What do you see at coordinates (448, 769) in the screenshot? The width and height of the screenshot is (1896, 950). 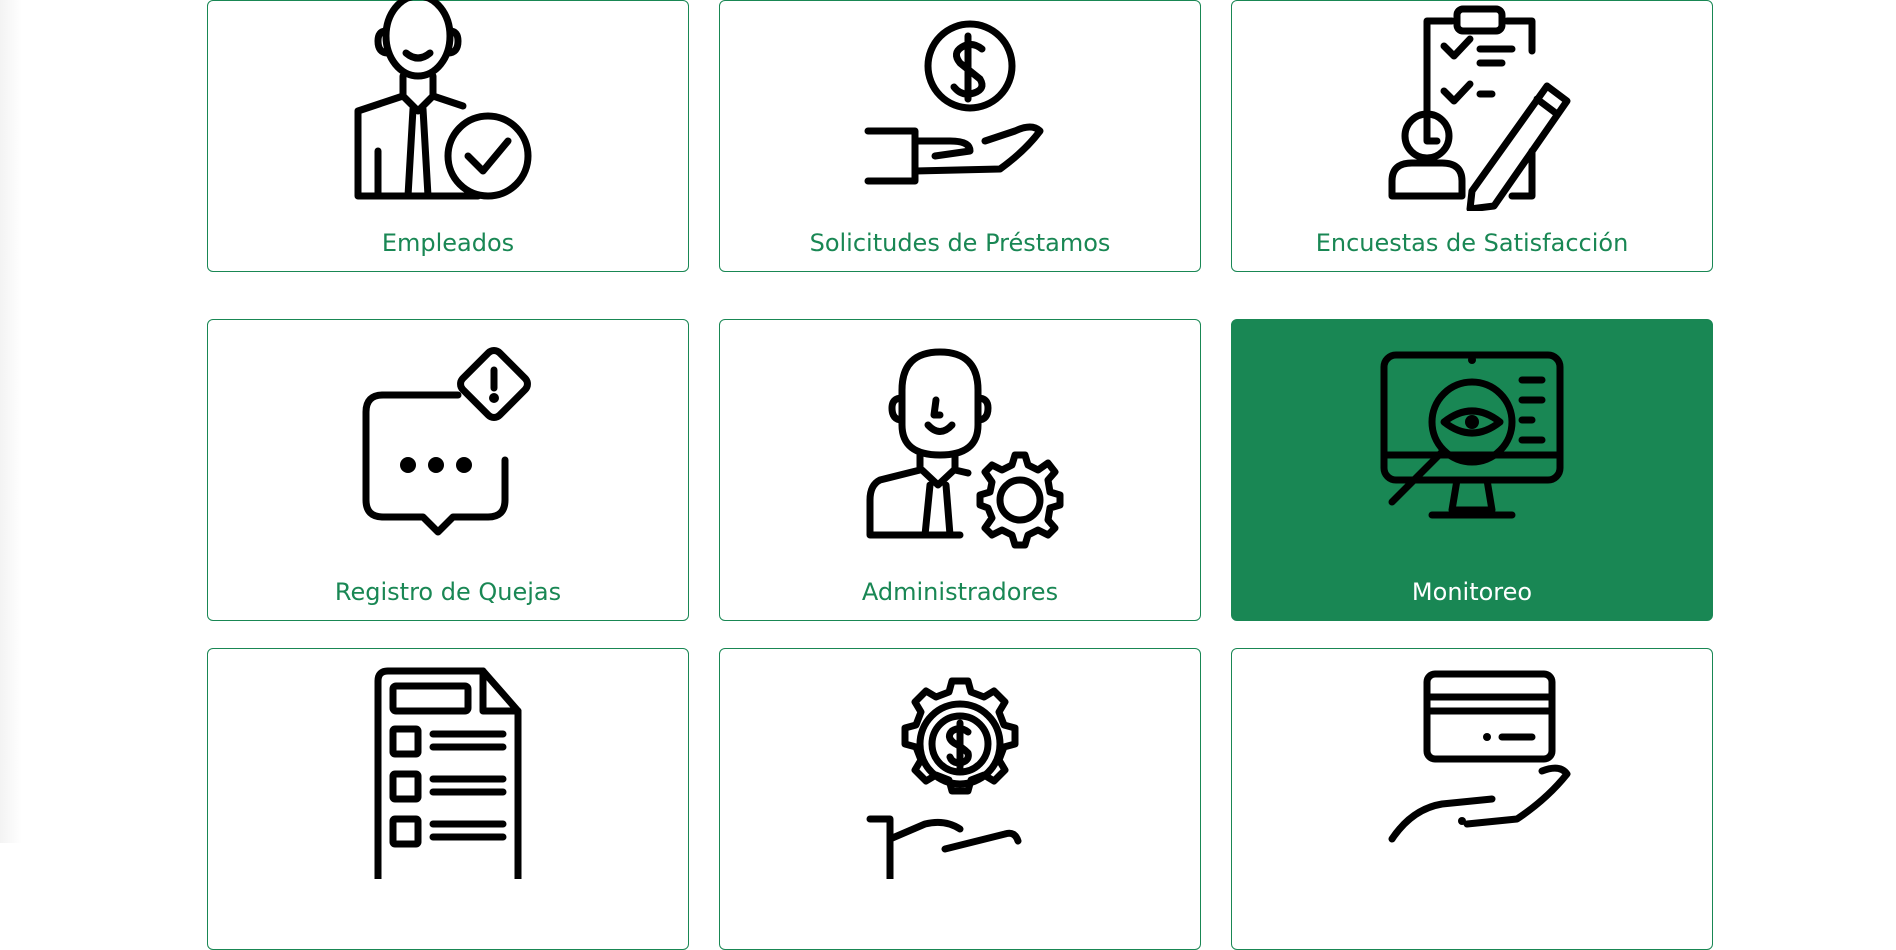 I see `document-list-icon` at bounding box center [448, 769].